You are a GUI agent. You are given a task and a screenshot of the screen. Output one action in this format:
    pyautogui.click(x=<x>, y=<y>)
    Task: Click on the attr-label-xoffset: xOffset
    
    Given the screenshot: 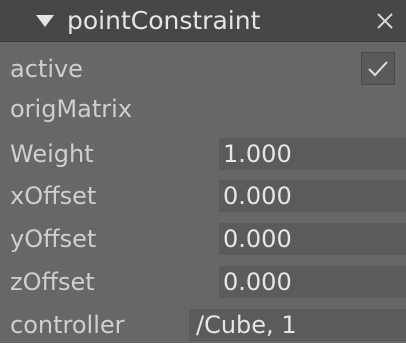 What is the action you would take?
    pyautogui.click(x=53, y=196)
    